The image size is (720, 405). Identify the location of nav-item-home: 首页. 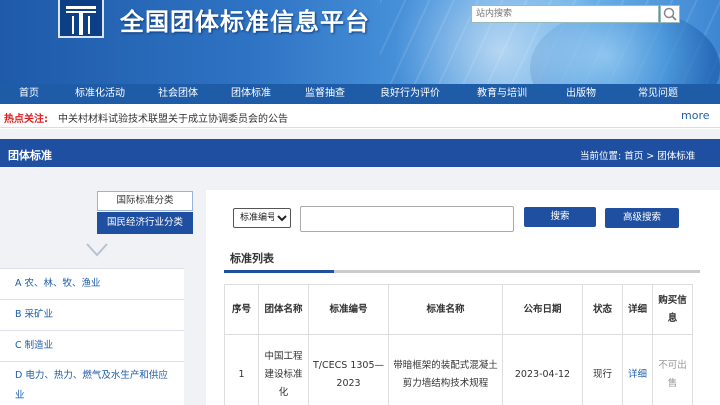
(29, 94).